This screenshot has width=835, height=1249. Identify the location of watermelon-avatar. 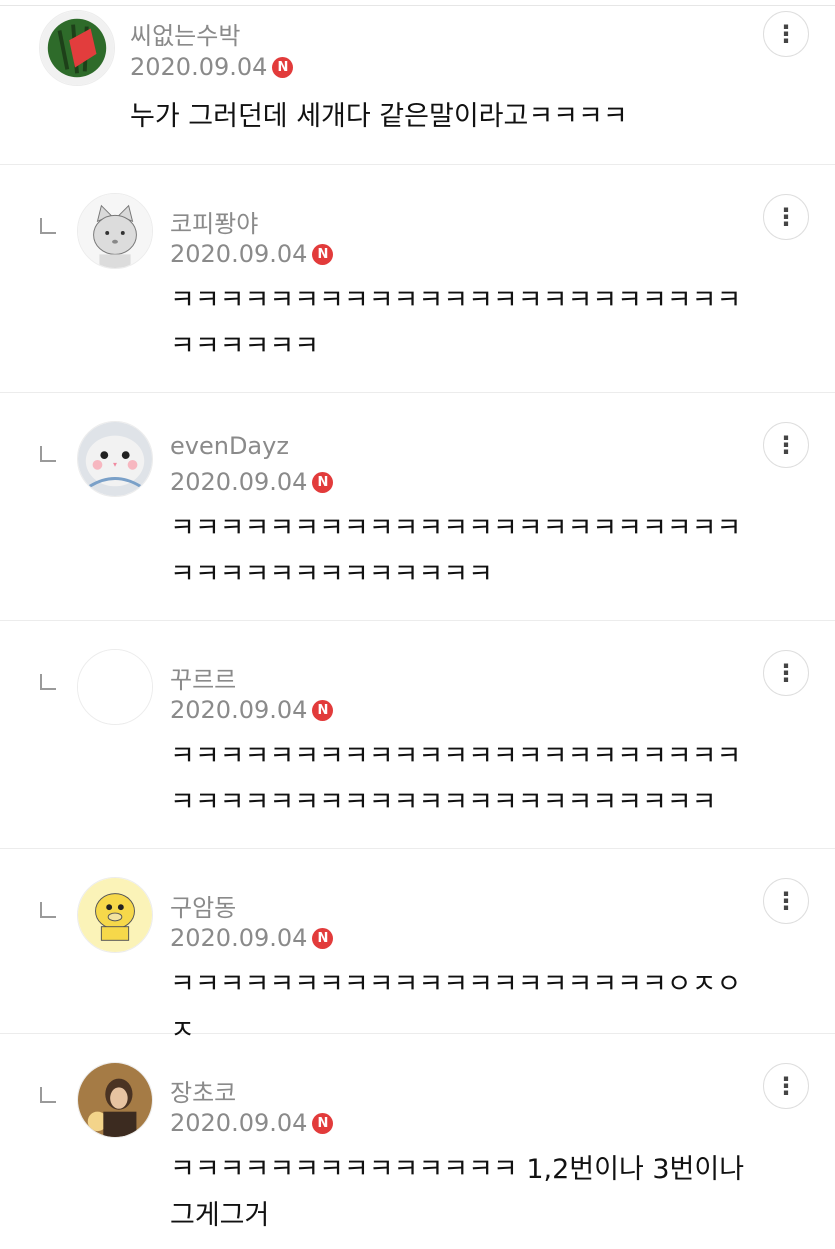
(77, 48).